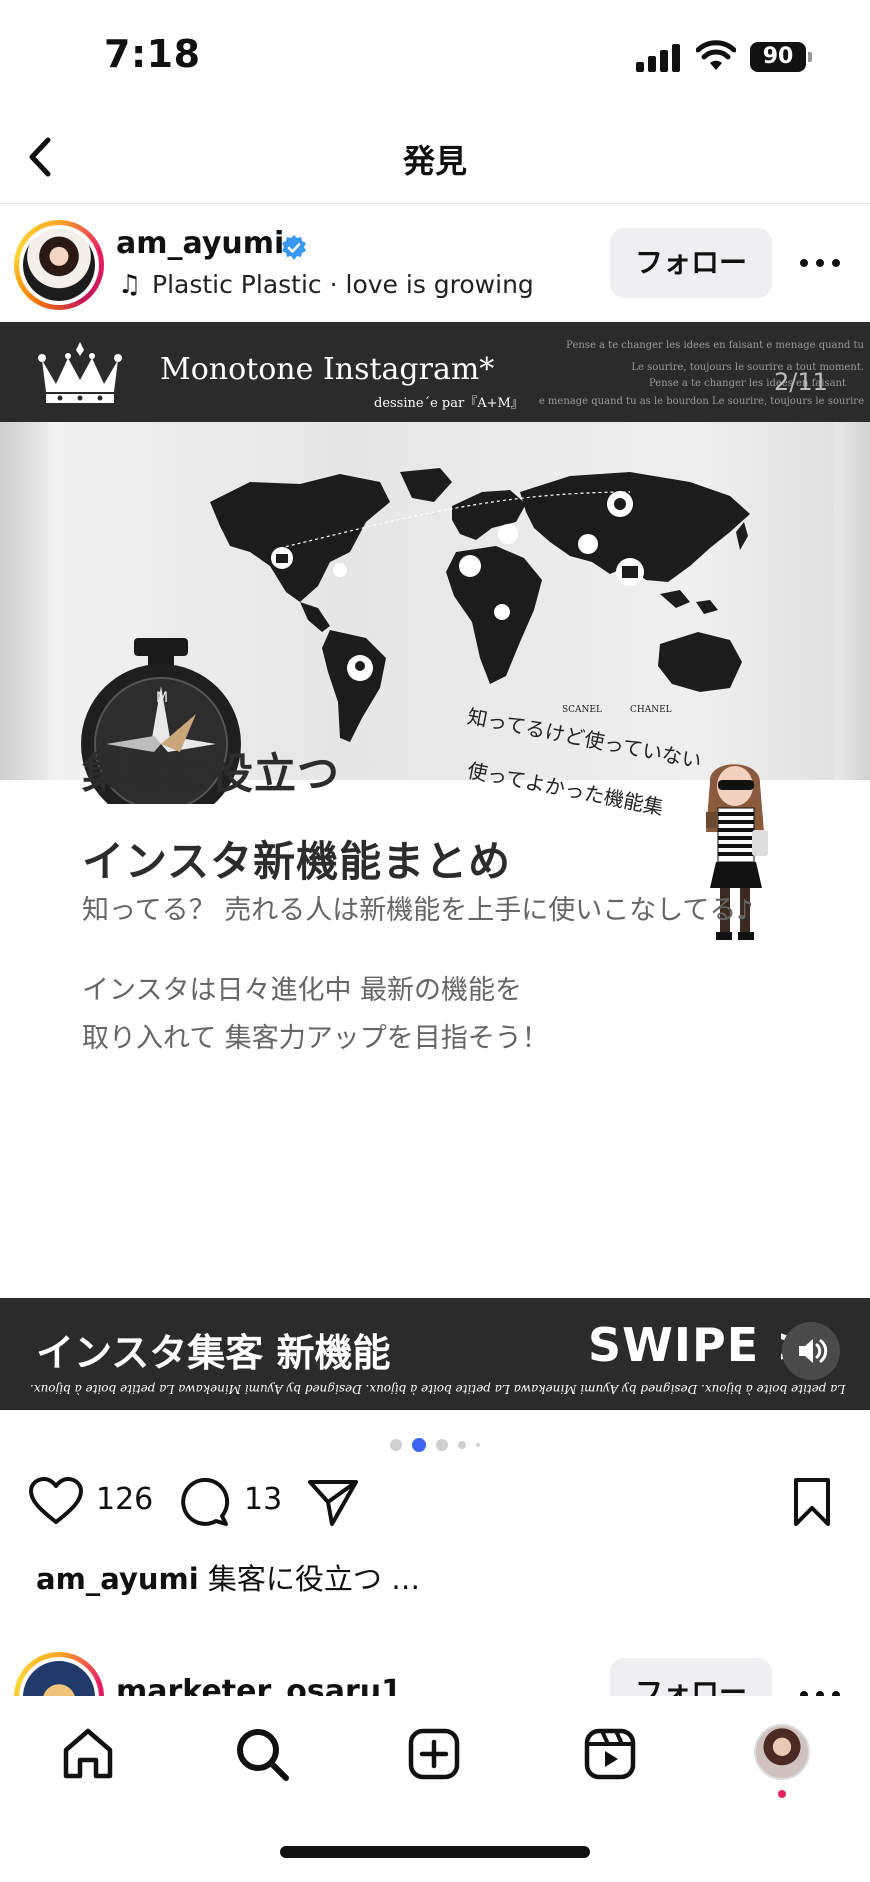 This screenshot has height=1882, width=870. What do you see at coordinates (810, 57) in the screenshot?
I see `battery-tip` at bounding box center [810, 57].